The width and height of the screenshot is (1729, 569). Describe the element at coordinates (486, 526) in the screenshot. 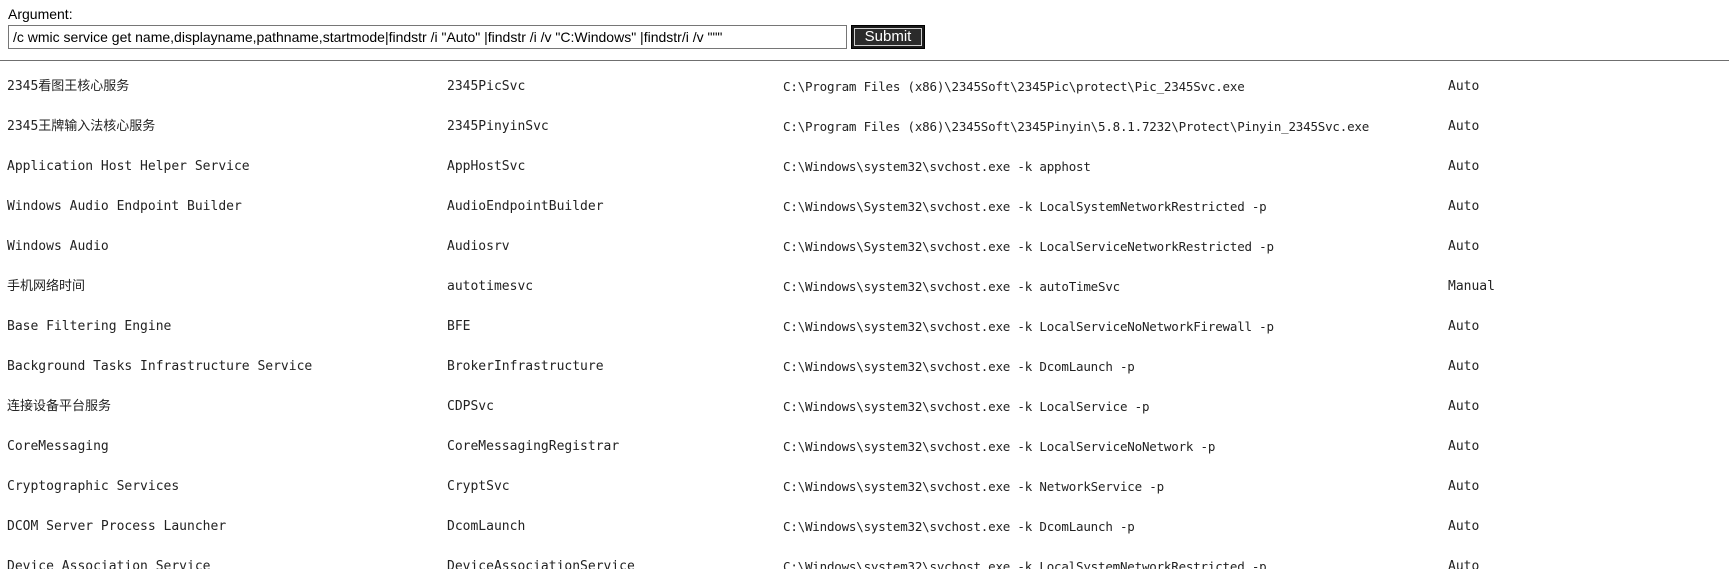

I see `service-name: DcomLaunch` at that location.